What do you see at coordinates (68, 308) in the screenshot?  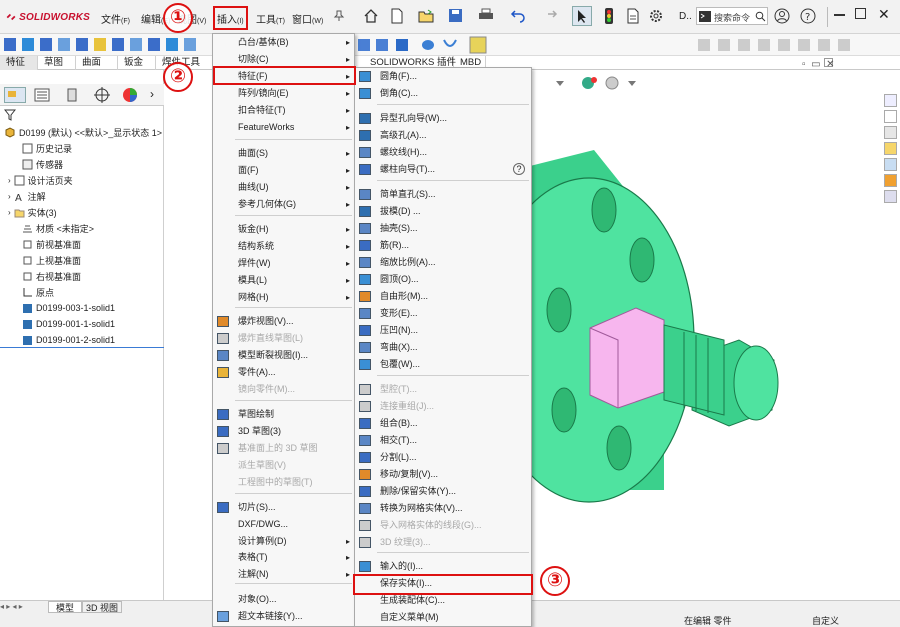 I see `tree-item-body-1: D0199-003-1-solid1` at bounding box center [68, 308].